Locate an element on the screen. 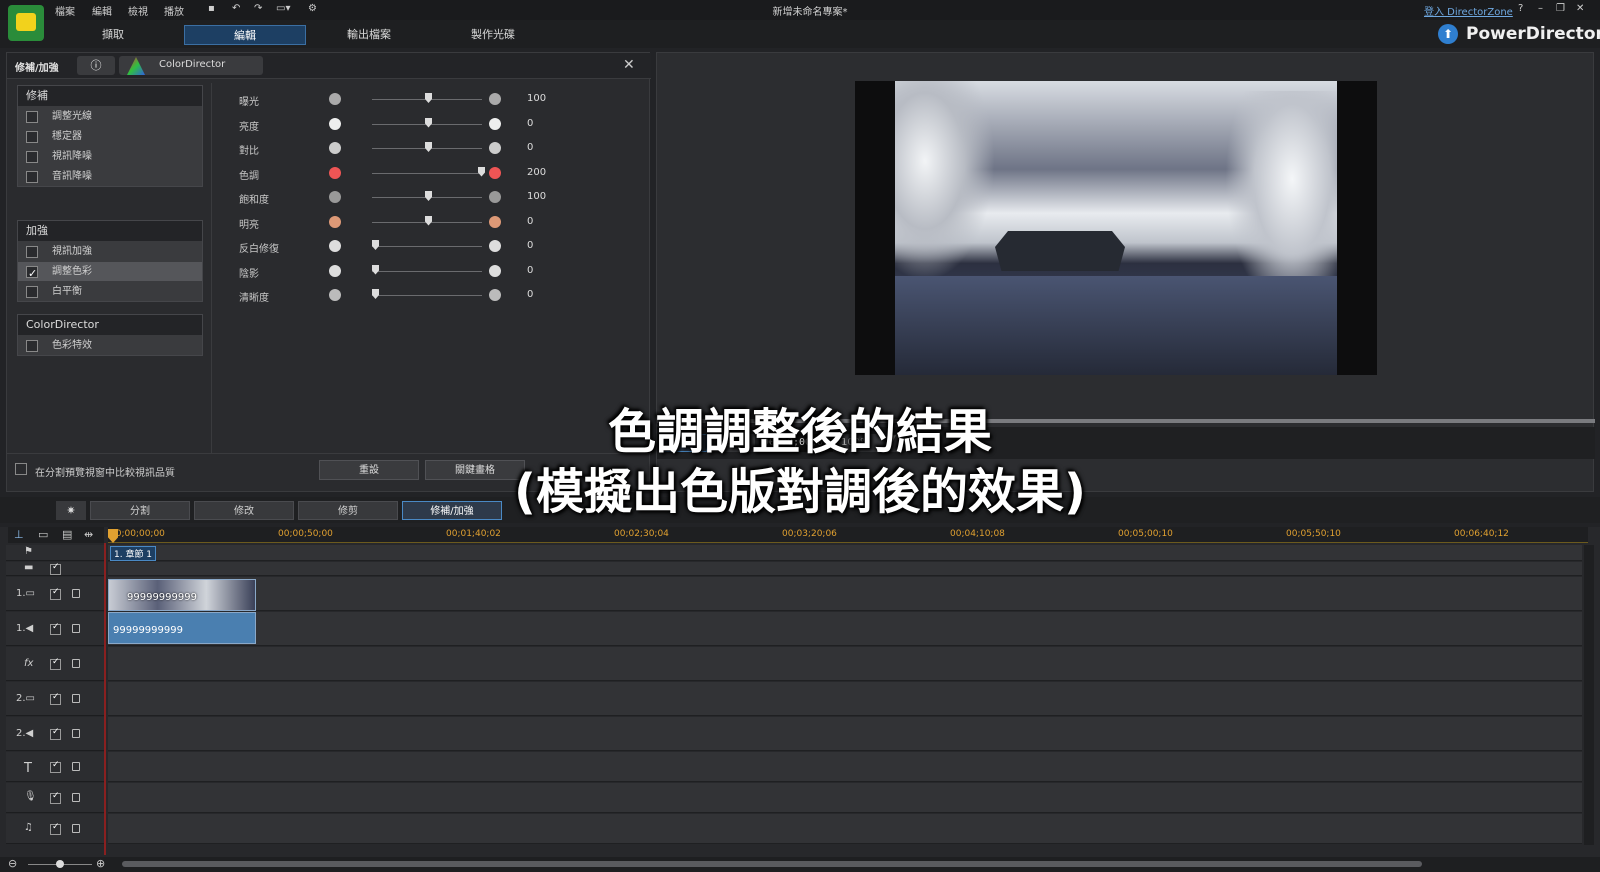 The image size is (1600, 872). chapter-marker: 1. 章節 1 is located at coordinates (133, 553).